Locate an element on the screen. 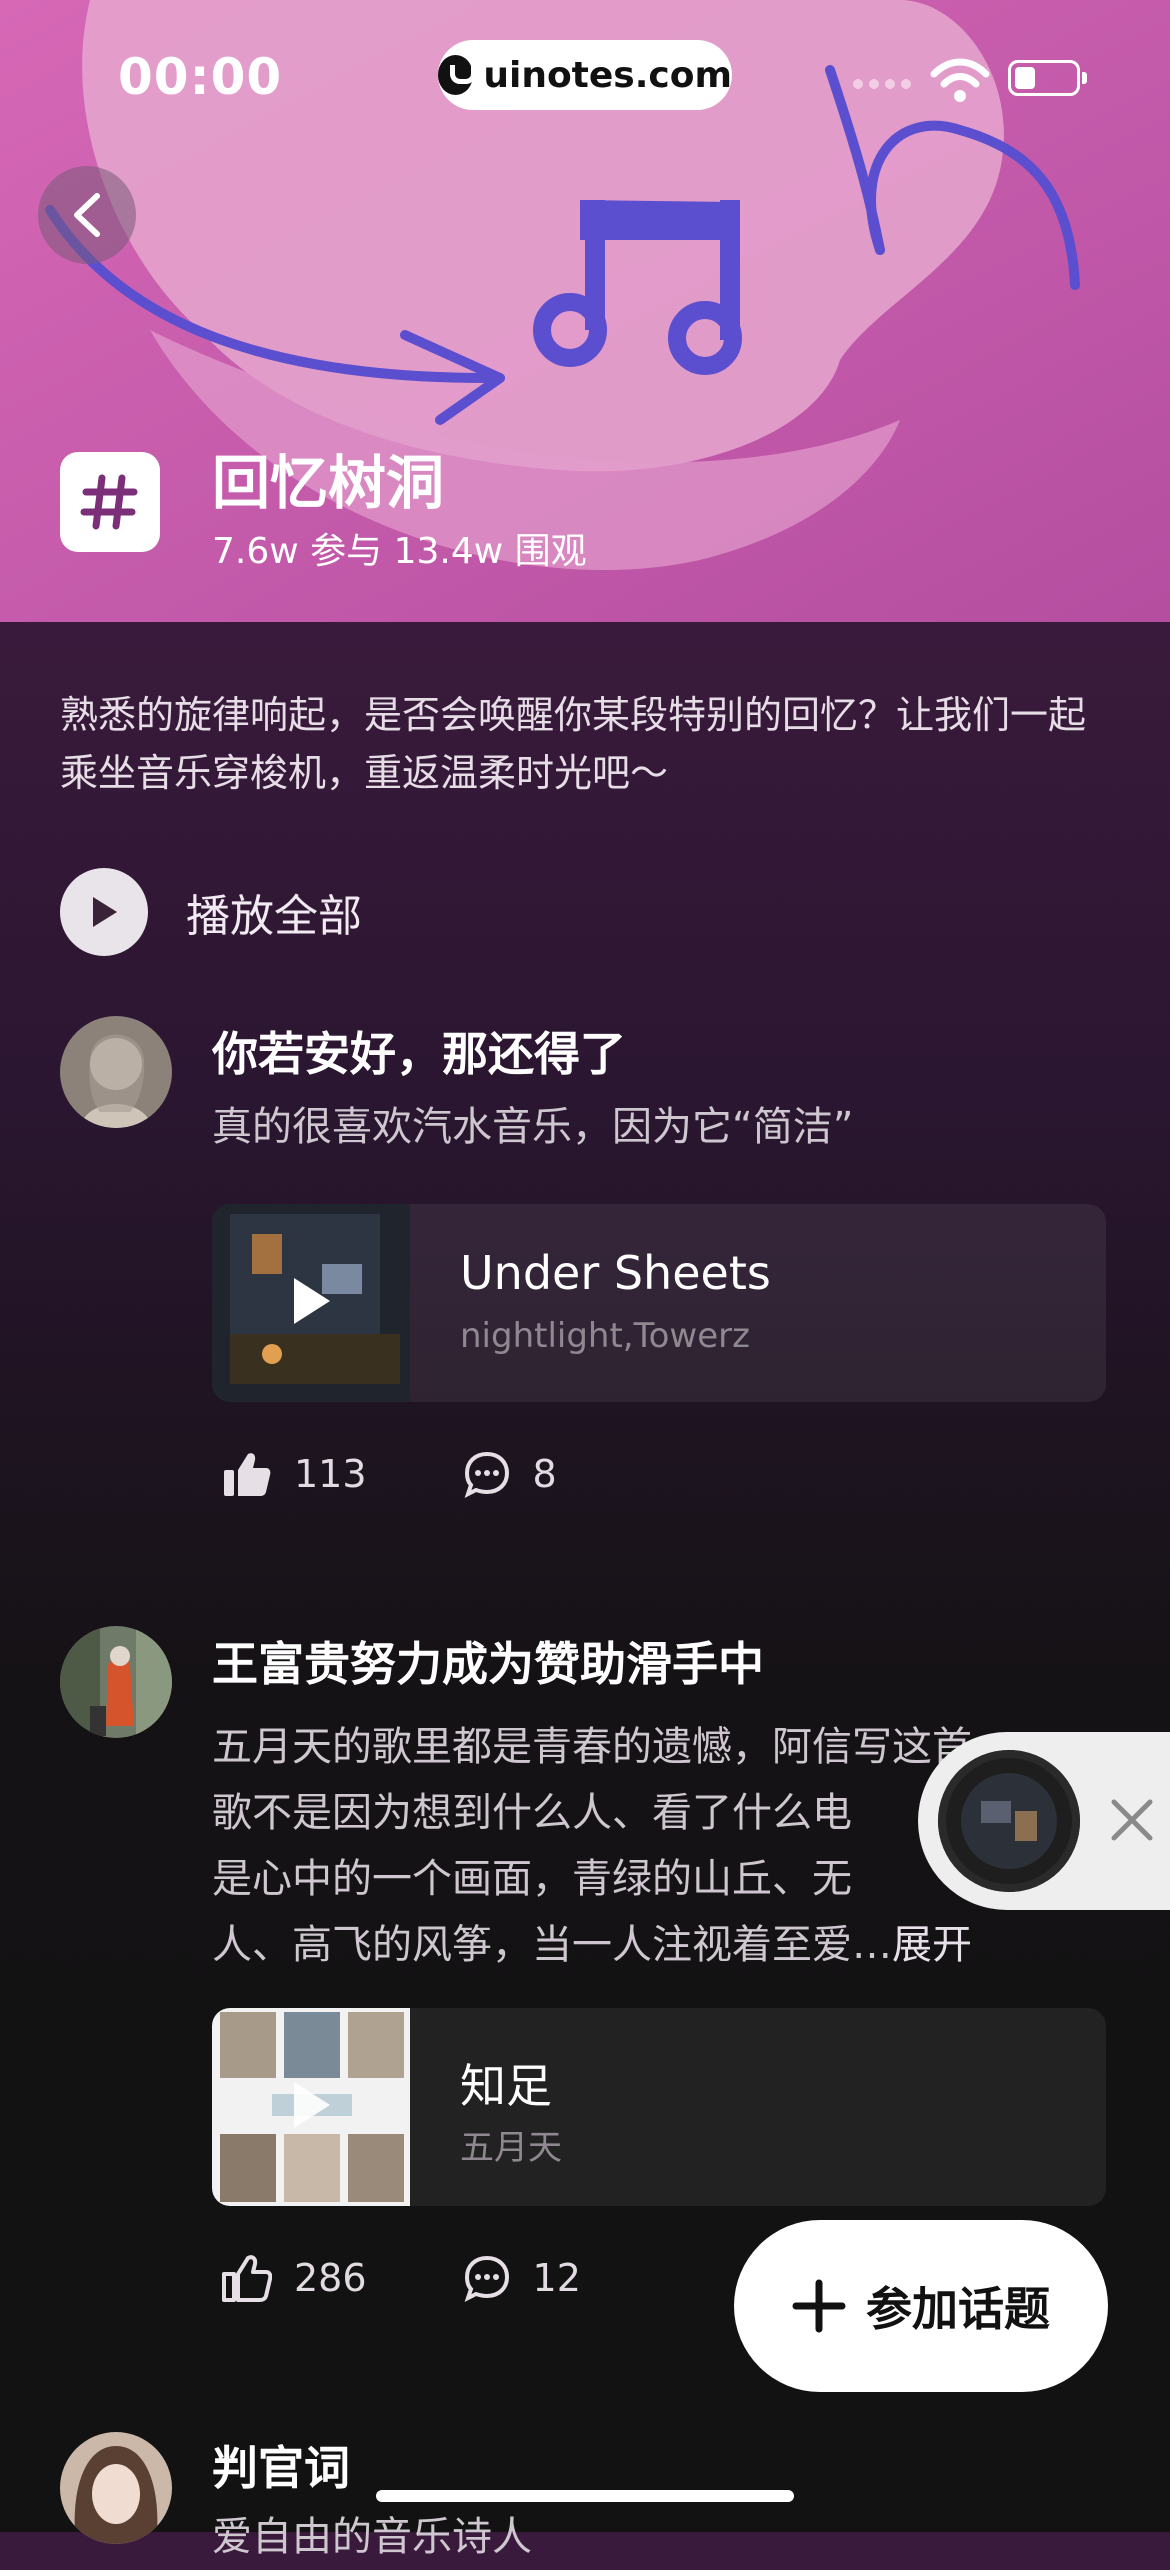  play-circle is located at coordinates (104, 912).